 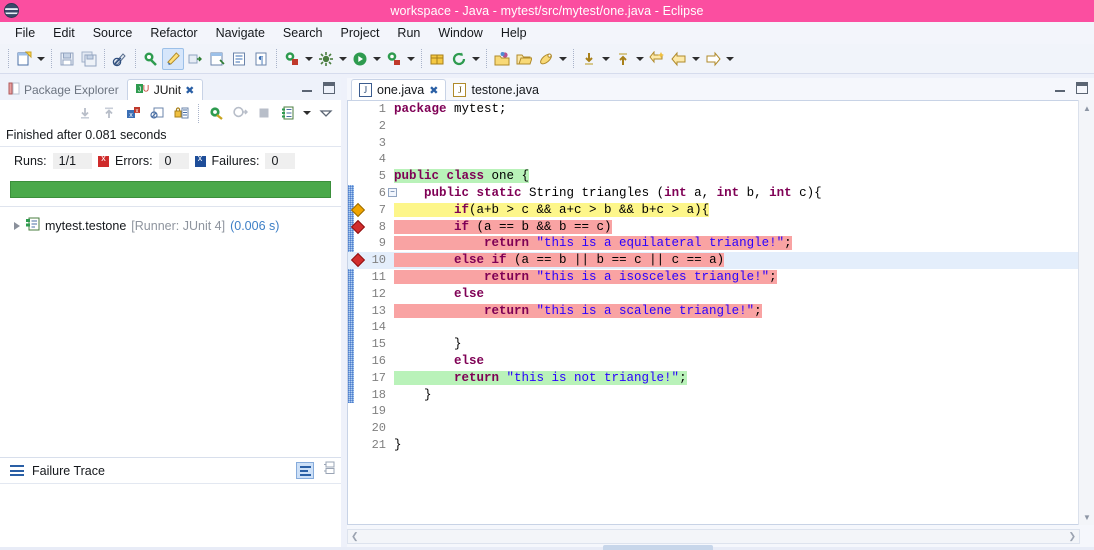 I want to click on new-java-package-icon, so click(x=173, y=58).